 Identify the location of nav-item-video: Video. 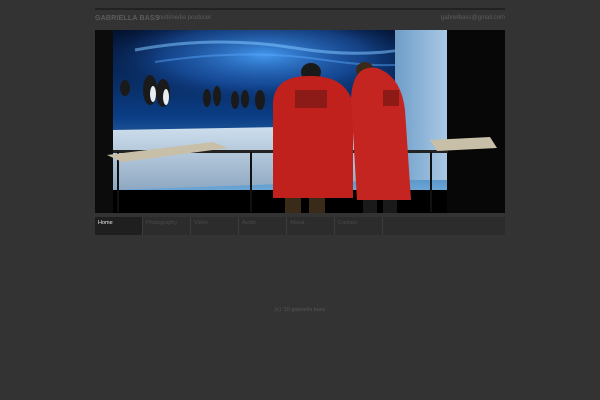
(215, 226).